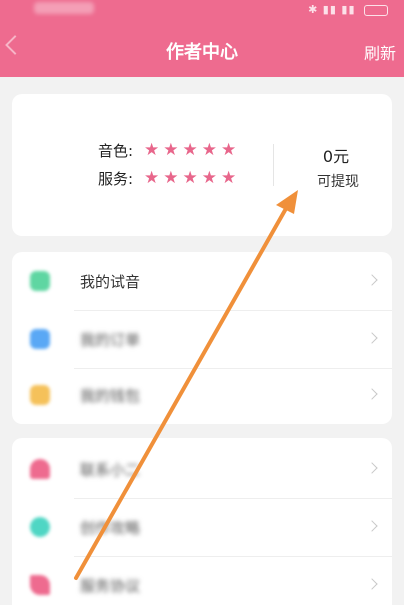  I want to click on menu-item-label: 我的试音, so click(110, 282).